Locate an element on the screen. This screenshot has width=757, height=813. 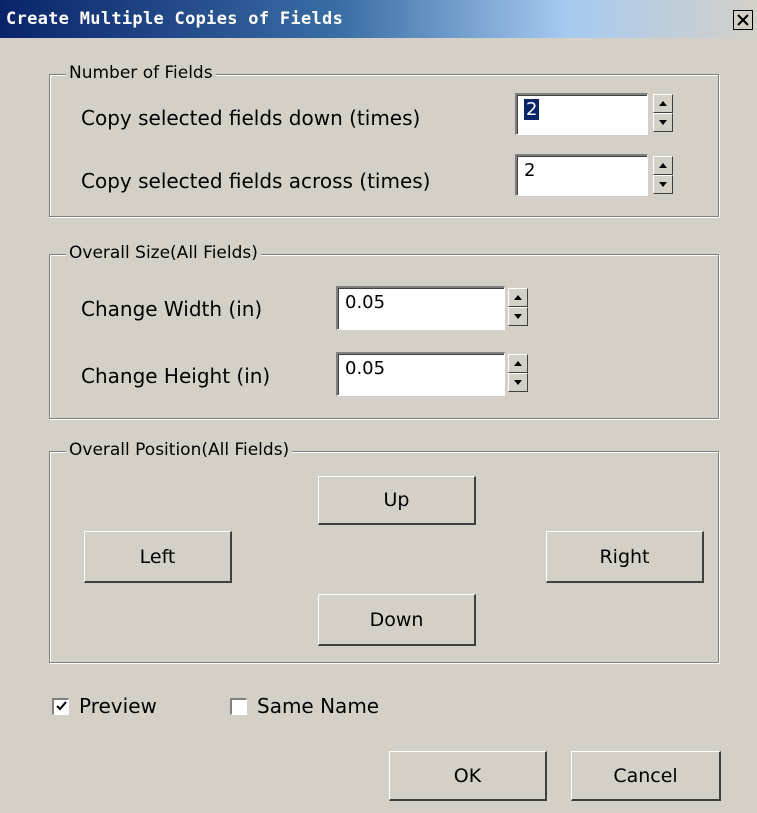
checkmark-icon is located at coordinates (61, 706).